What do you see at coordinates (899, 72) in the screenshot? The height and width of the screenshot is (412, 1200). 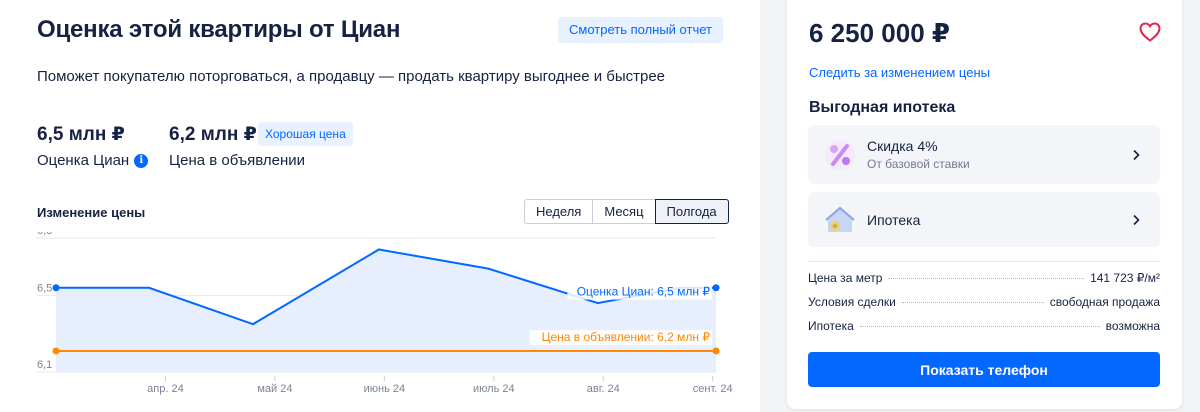 I see `follow-price-link: Следить за изменением цены` at bounding box center [899, 72].